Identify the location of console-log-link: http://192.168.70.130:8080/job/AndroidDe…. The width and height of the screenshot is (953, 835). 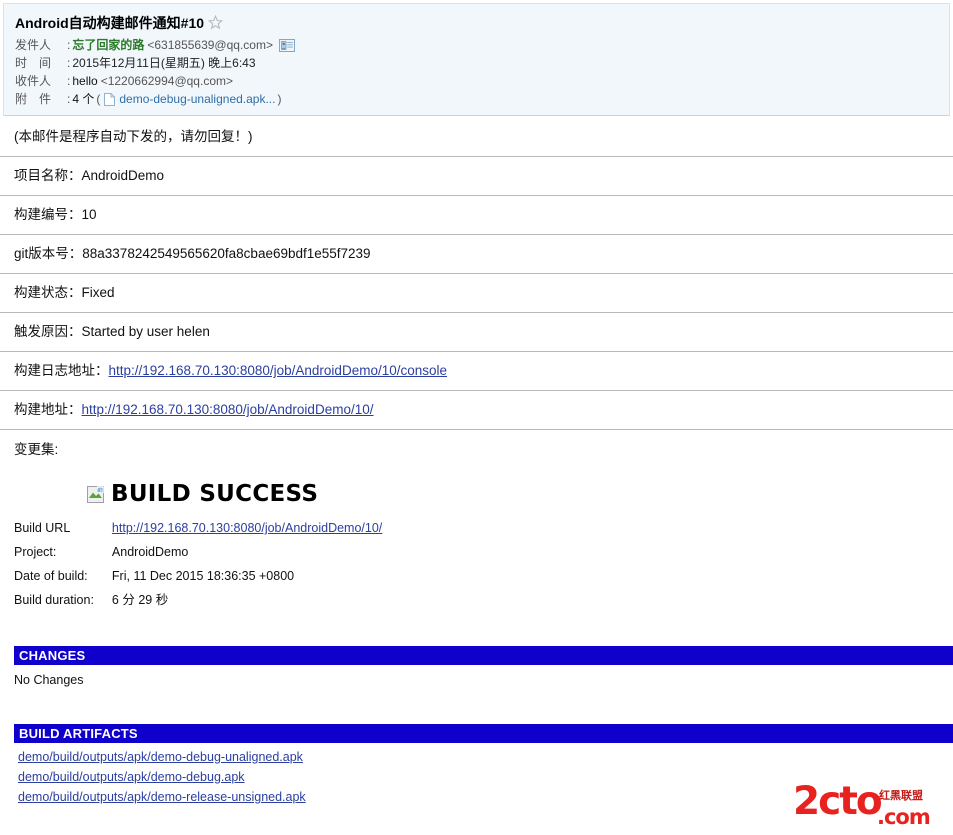
(278, 371).